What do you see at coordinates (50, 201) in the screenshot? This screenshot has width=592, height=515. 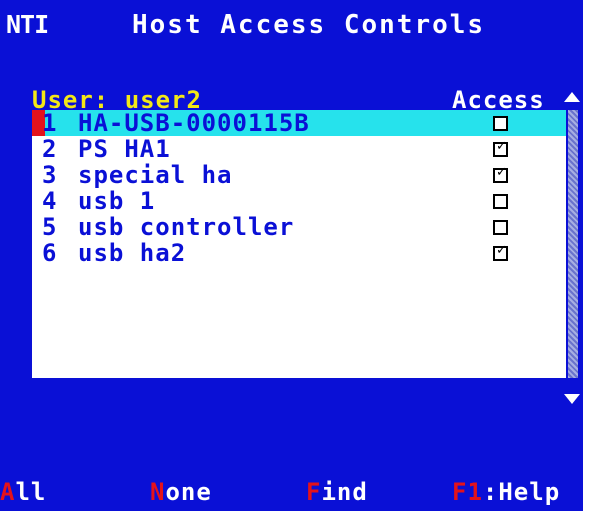 I see `host-number: 4` at bounding box center [50, 201].